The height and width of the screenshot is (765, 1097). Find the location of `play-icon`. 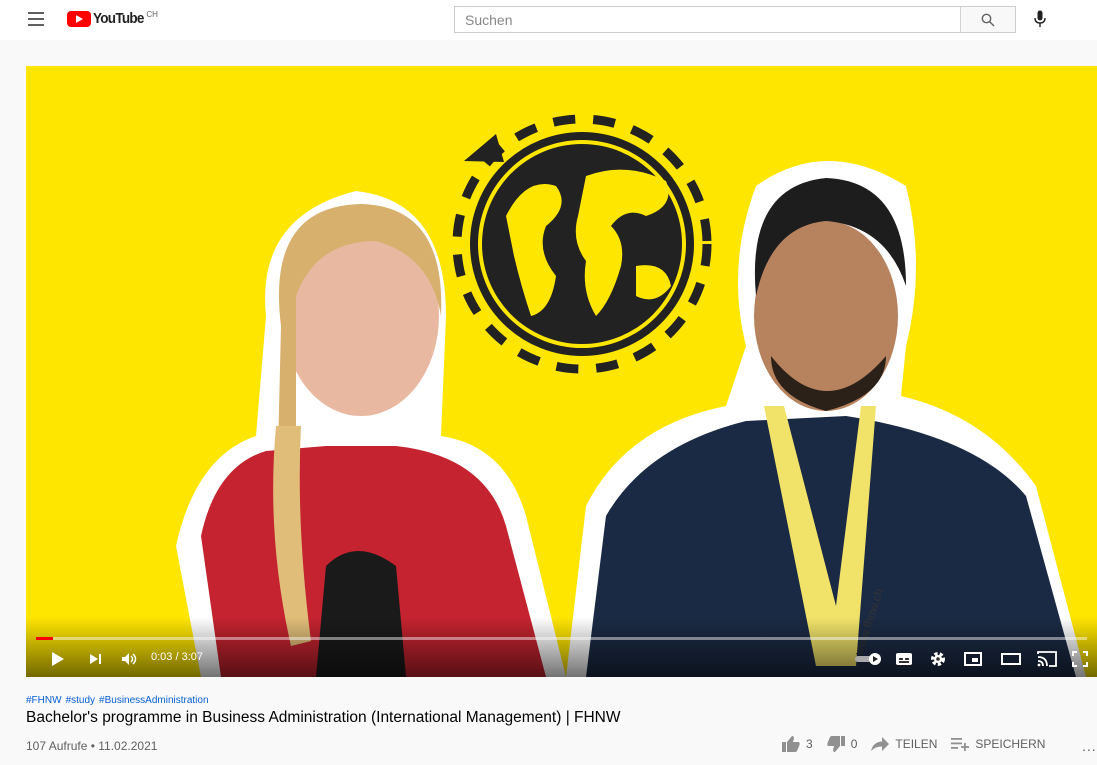

play-icon is located at coordinates (58, 659).